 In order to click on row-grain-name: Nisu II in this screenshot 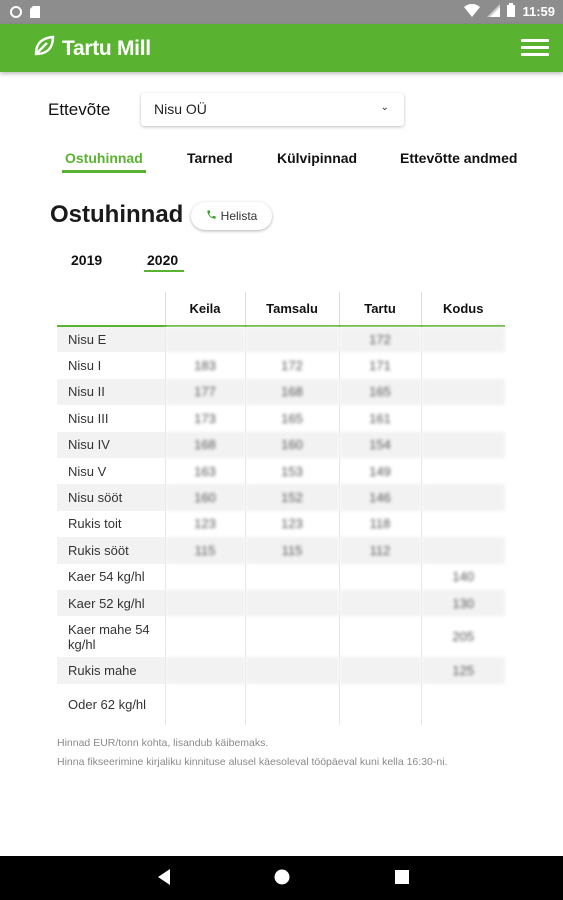, I will do `click(111, 392)`.